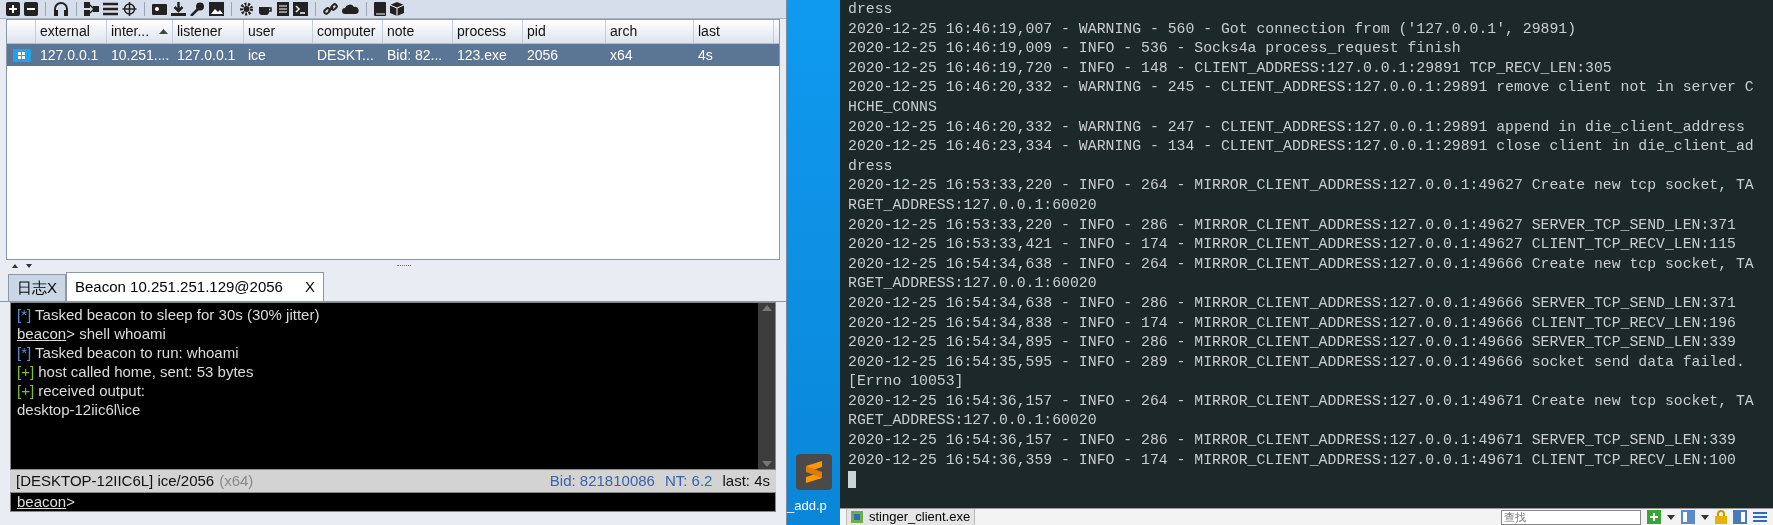 The height and width of the screenshot is (525, 1773). What do you see at coordinates (1292, 343) in the screenshot?
I see `log-line: 2020-12-25 16:54:34,895 - INFO - 286 - MIRROR_CLIENT_ADDRESS:127.0.0.1:49666 SERVER_TCP_SEND_LEN:339` at bounding box center [1292, 343].